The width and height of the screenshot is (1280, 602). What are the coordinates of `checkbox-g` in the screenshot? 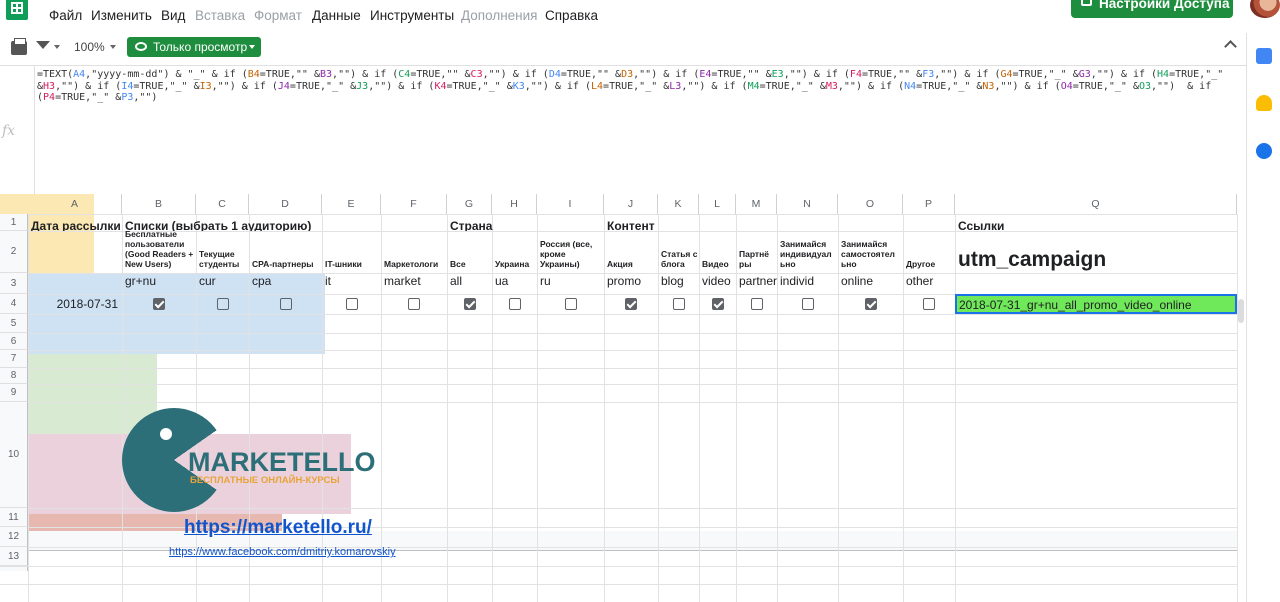 It's located at (469, 304).